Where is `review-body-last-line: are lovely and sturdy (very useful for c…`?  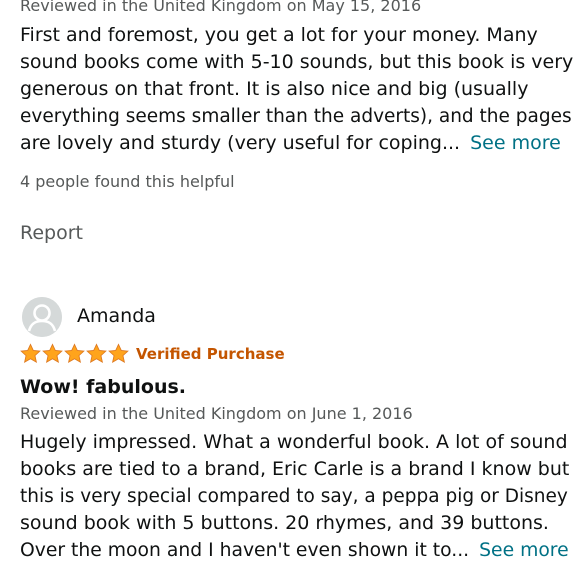
review-body-last-line: are lovely and sturdy (very useful for c… is located at coordinates (290, 143).